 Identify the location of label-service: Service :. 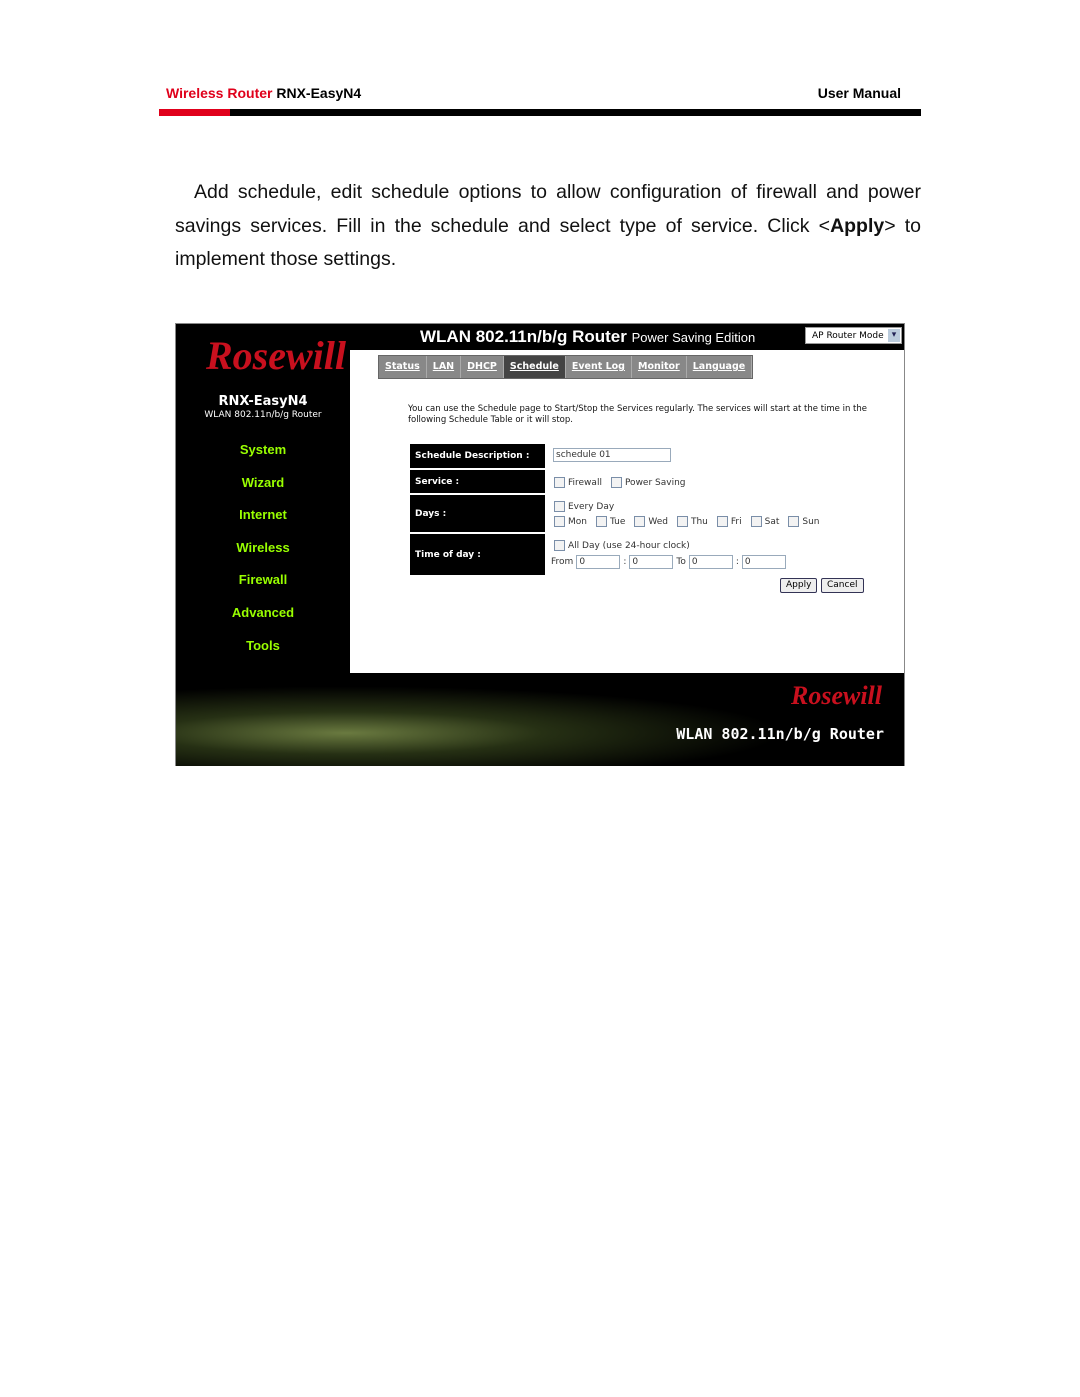
(477, 481).